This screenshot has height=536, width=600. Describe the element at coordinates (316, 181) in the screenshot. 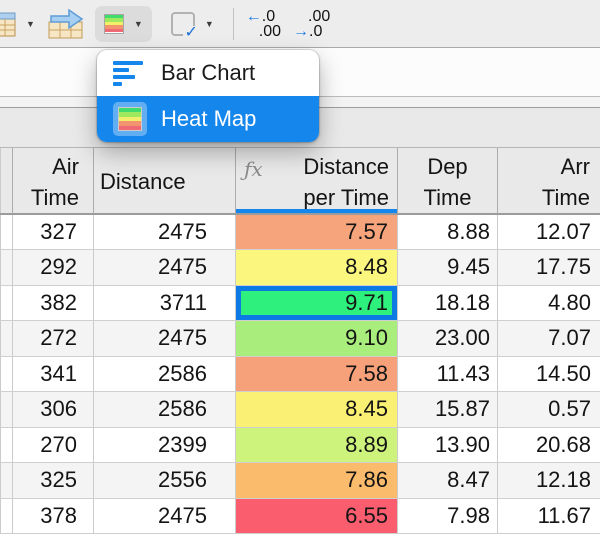

I see `column-header-distance-per-time: ƒx Distance per Time` at that location.